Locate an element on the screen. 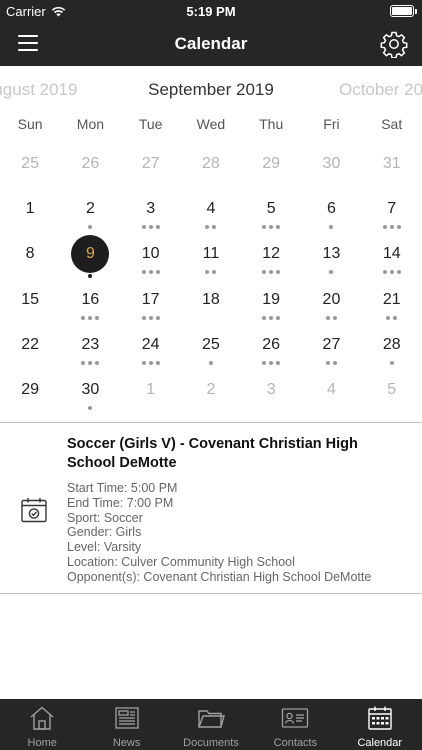 This screenshot has height=750, width=422. tab-news: News is located at coordinates (126, 724).